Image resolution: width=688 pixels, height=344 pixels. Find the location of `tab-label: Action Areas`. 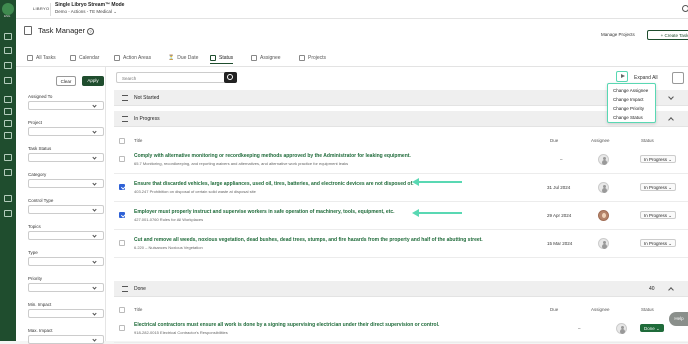

tab-label: Action Areas is located at coordinates (137, 58).